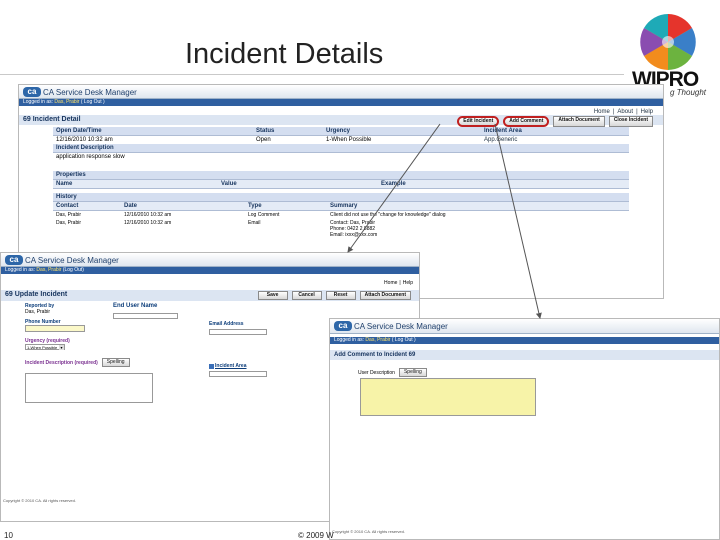  I want to click on incident-area-field: Incident Area, so click(228, 366).